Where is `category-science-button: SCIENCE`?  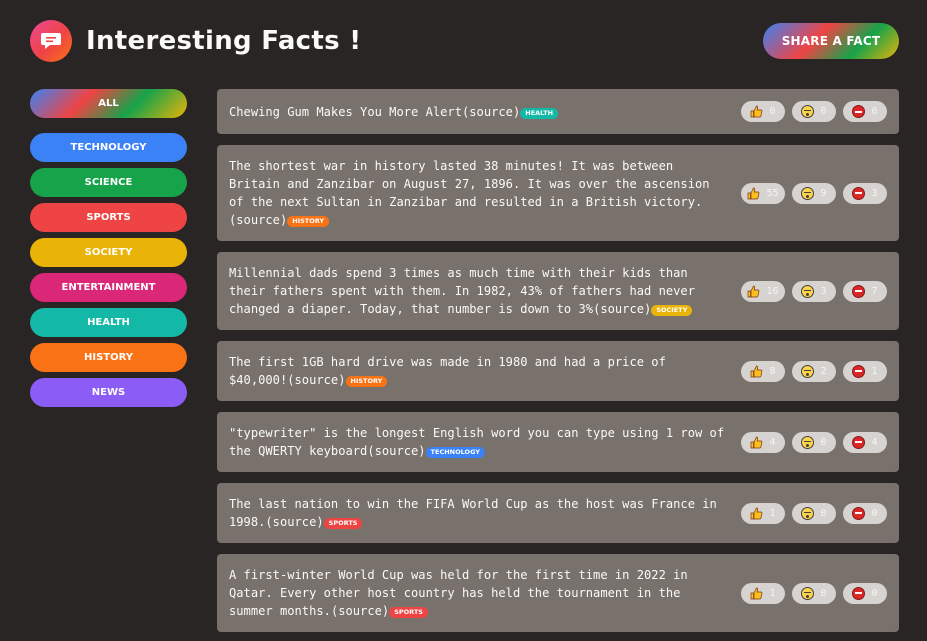
category-science-button: SCIENCE is located at coordinates (108, 182).